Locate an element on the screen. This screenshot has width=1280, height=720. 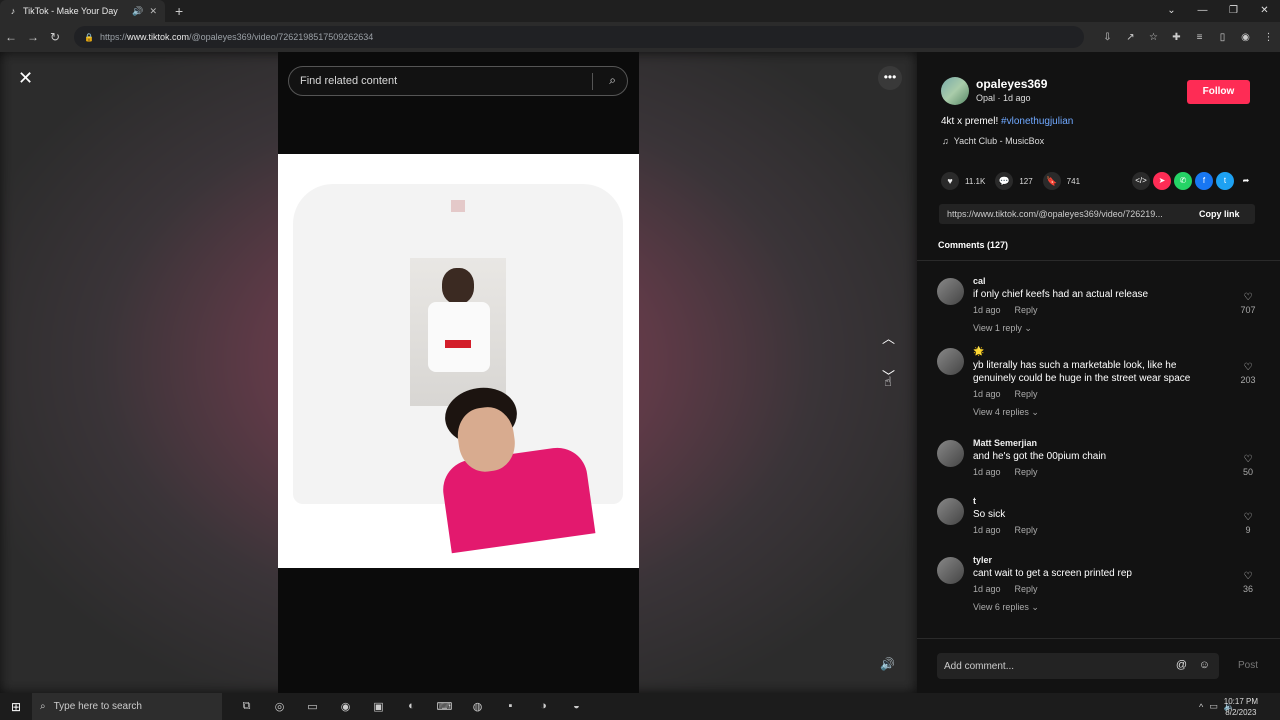
follow-button: Follow is located at coordinates (1218, 92).